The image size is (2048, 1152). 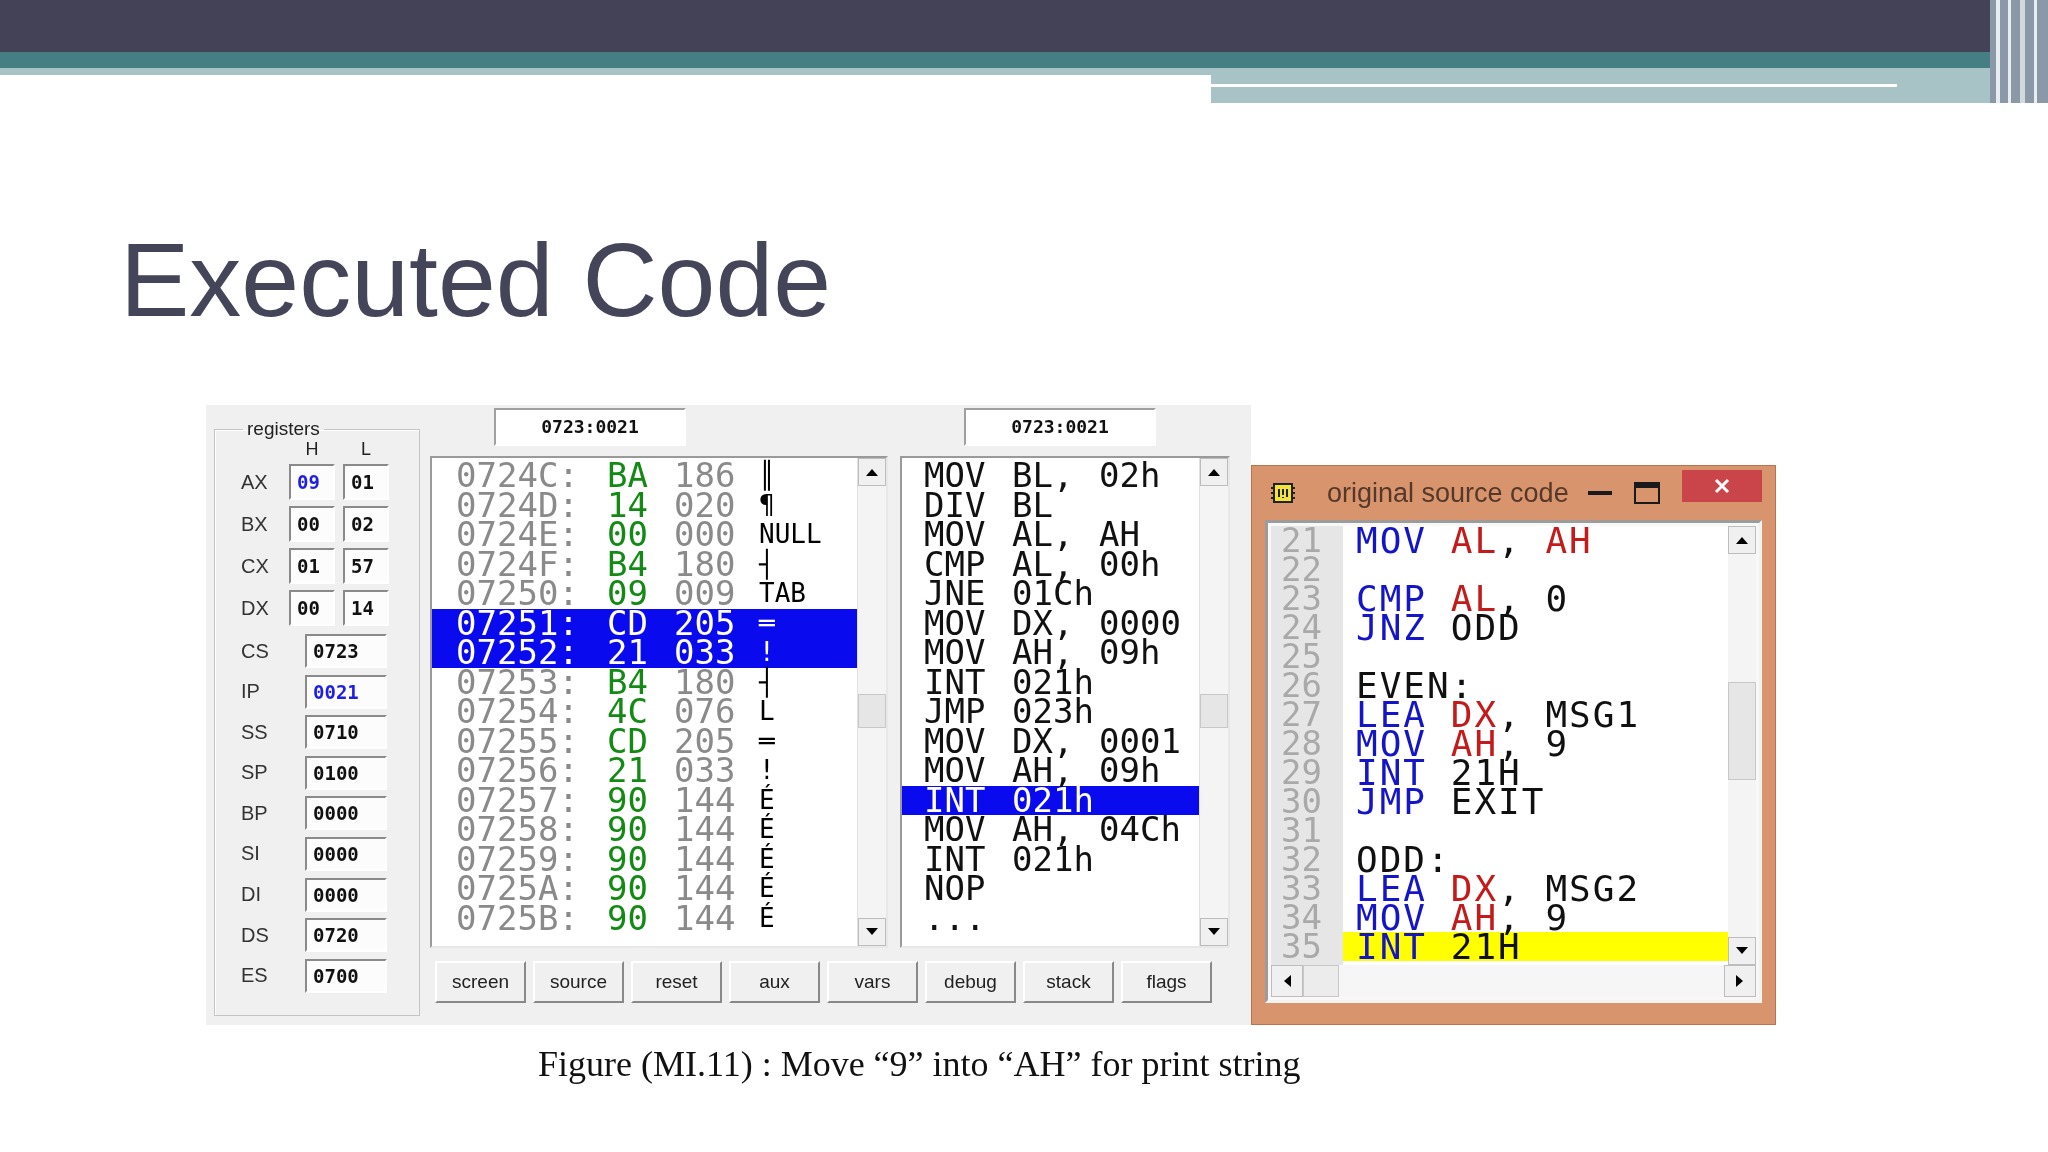 I want to click on column-label: L, so click(x=366, y=449).